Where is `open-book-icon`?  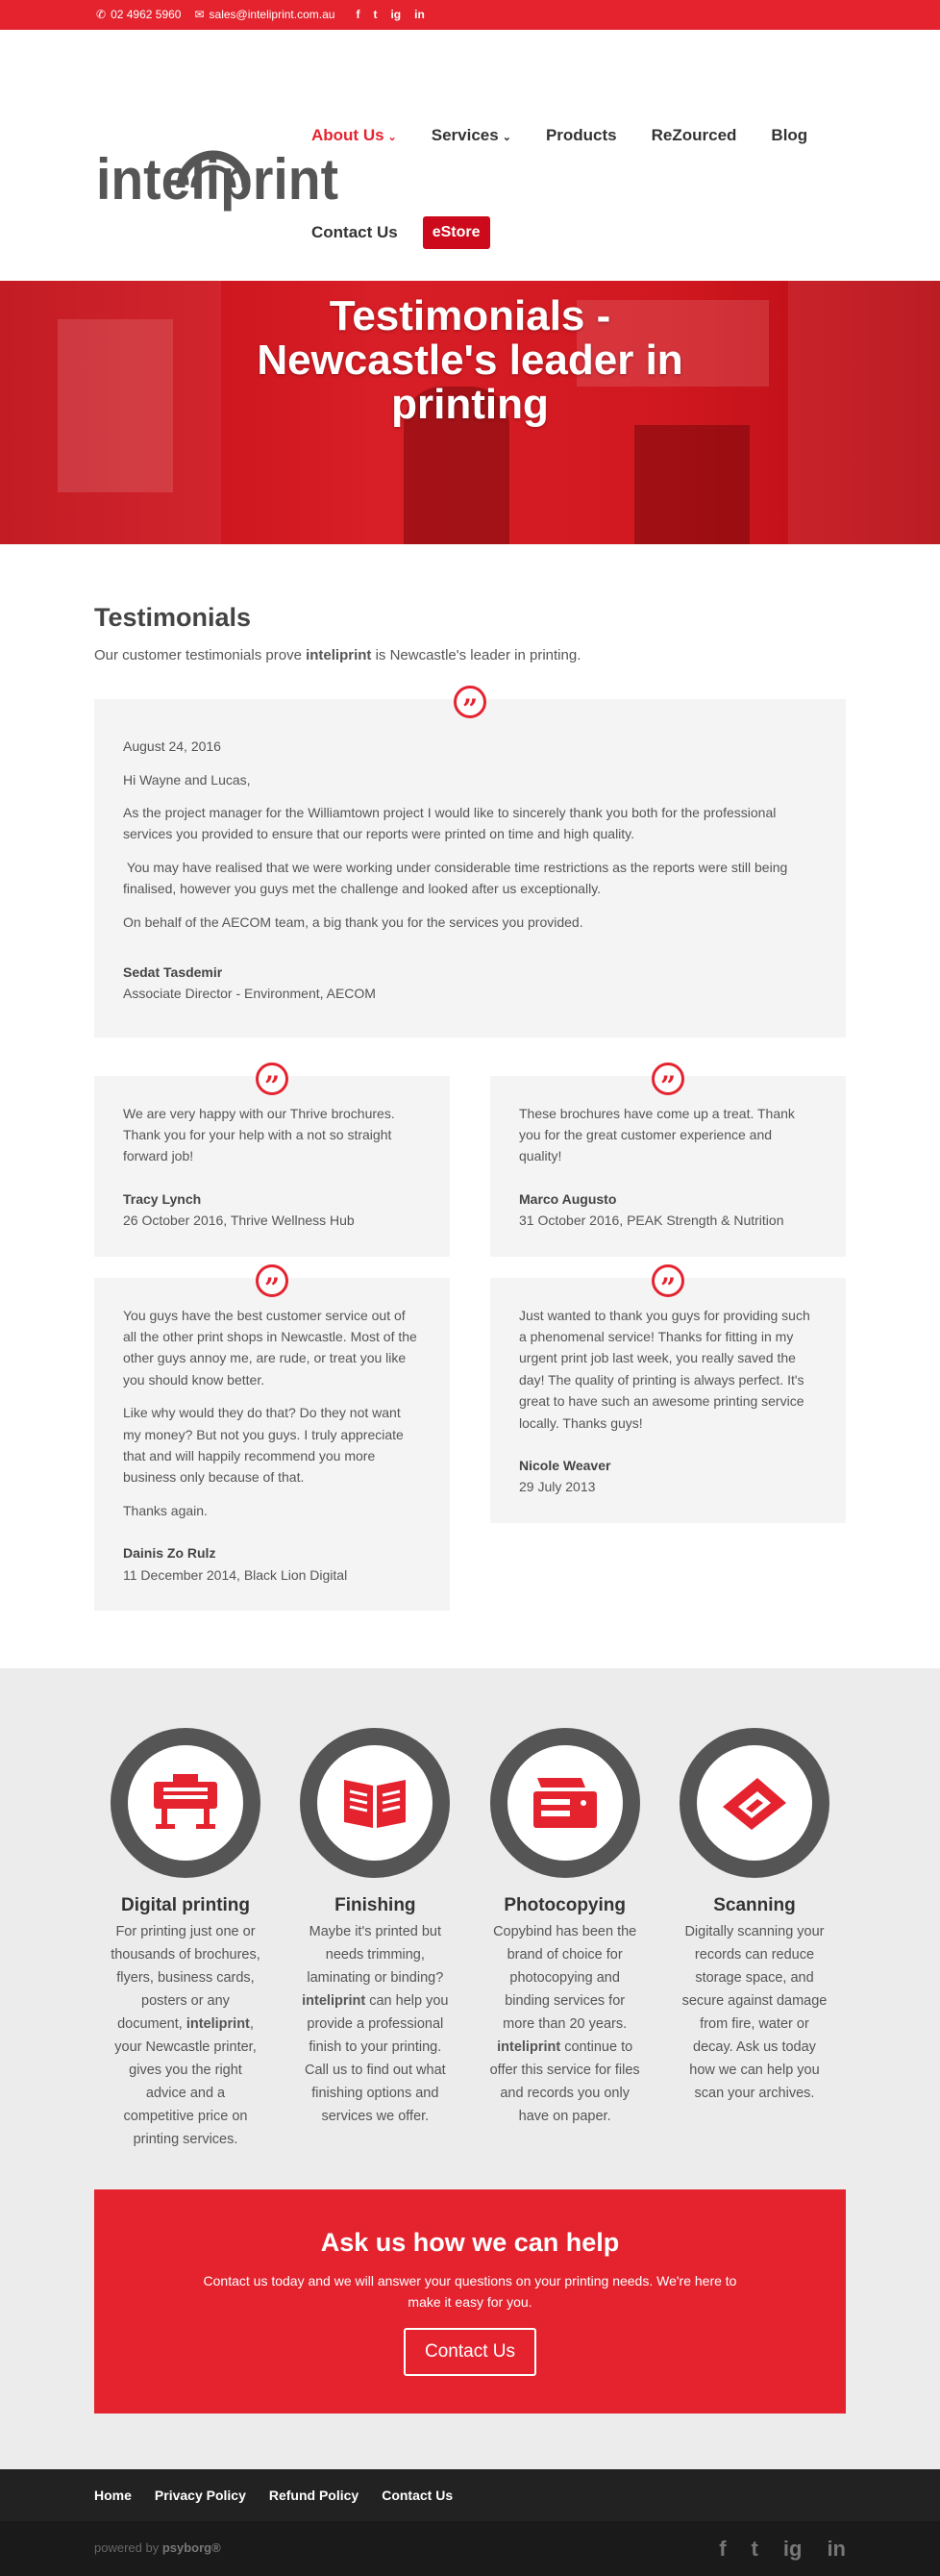 open-book-icon is located at coordinates (376, 1803).